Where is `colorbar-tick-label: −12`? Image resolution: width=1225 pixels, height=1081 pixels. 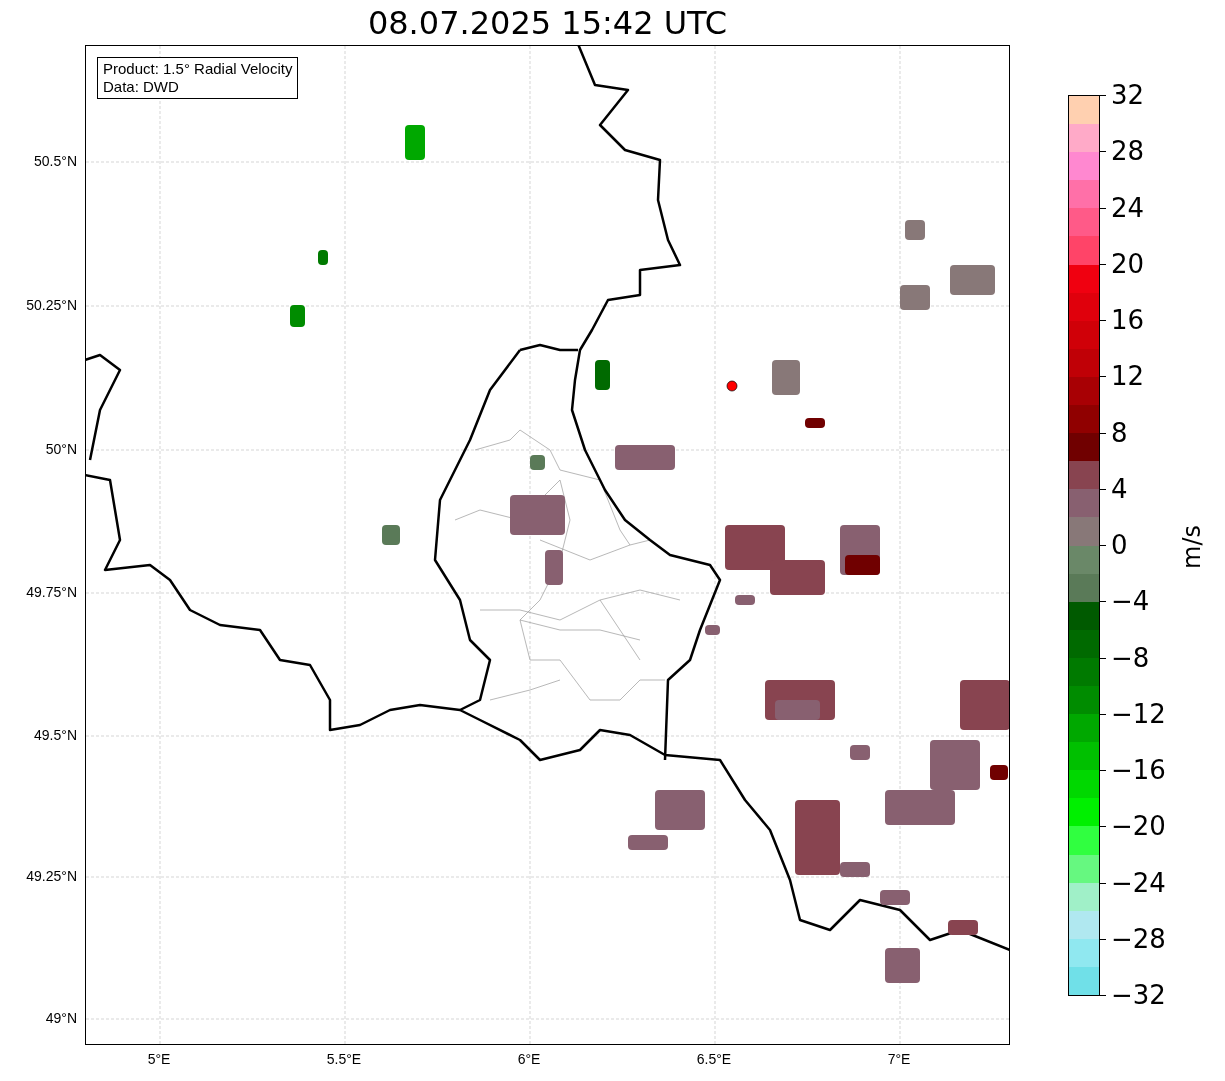
colorbar-tick-label: −12 is located at coordinates (1138, 713).